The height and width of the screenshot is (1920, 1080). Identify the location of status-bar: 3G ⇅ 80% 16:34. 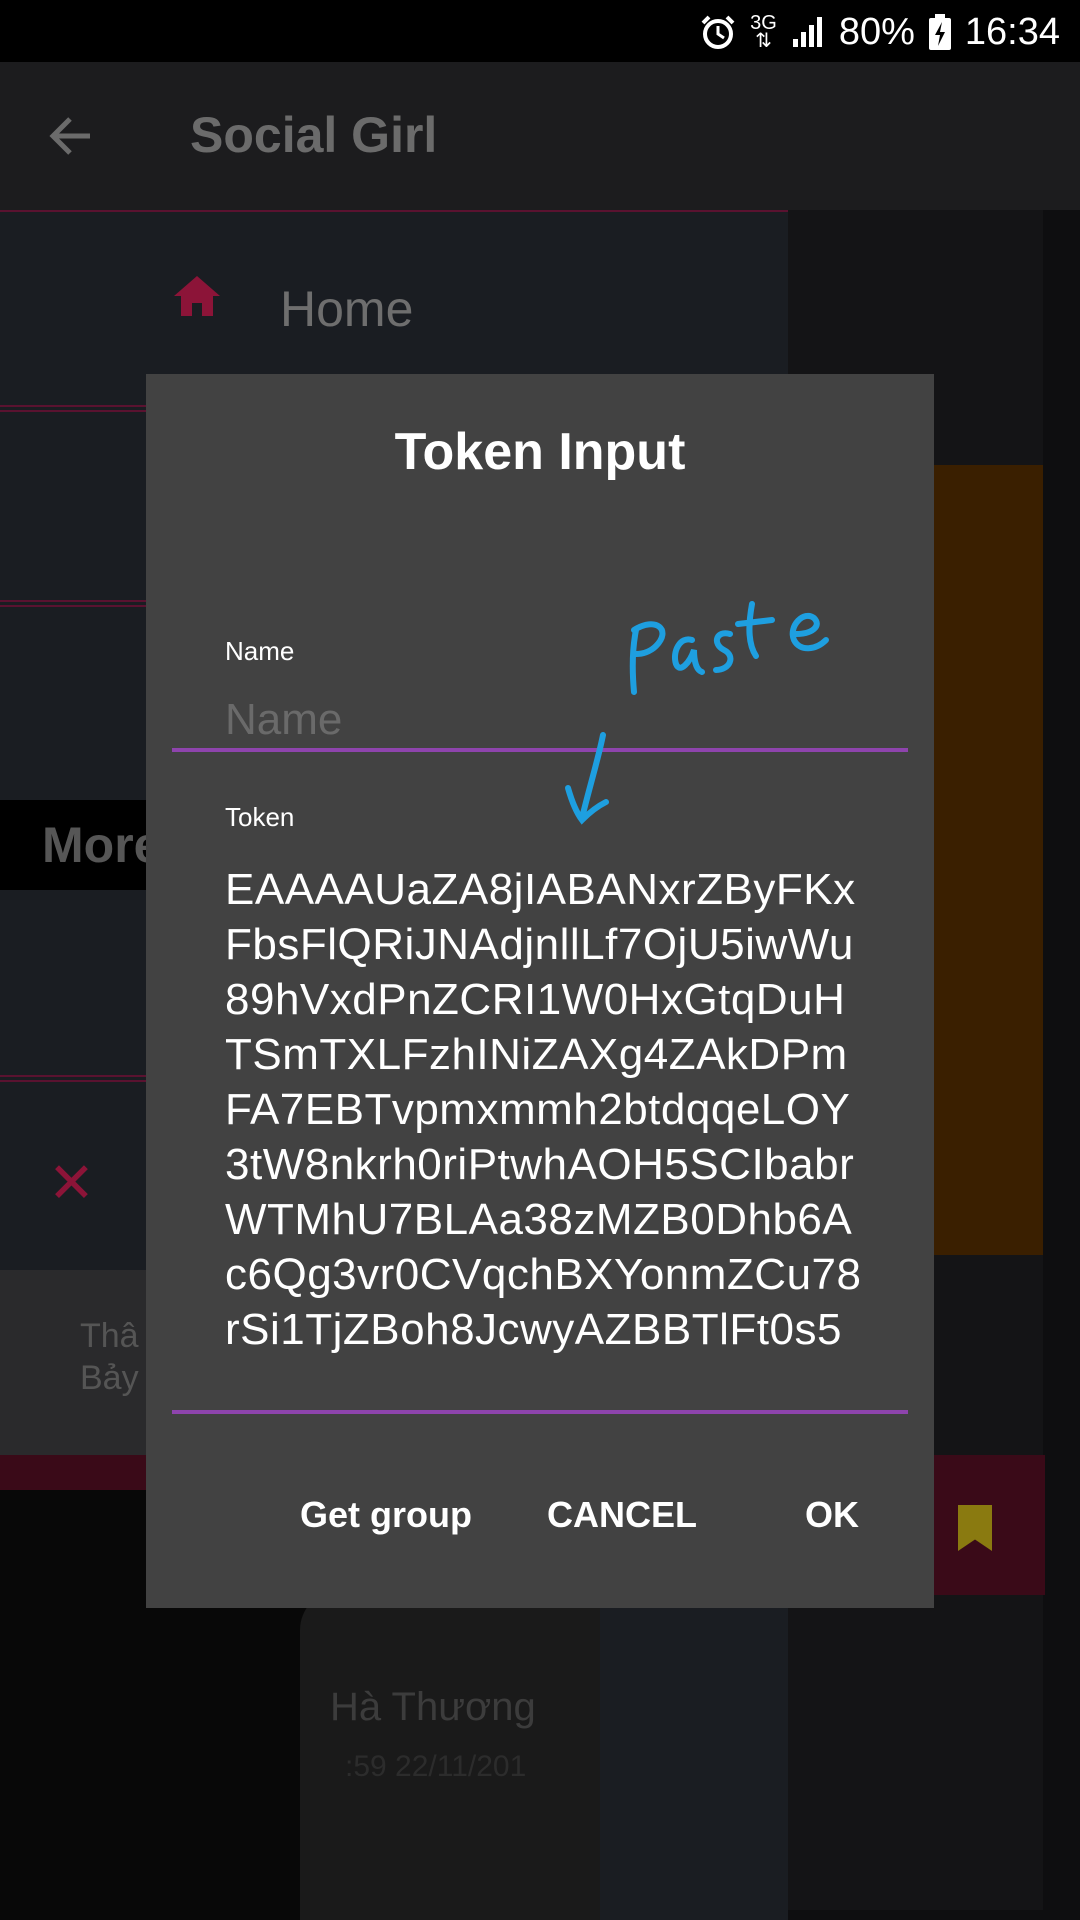
(540, 31).